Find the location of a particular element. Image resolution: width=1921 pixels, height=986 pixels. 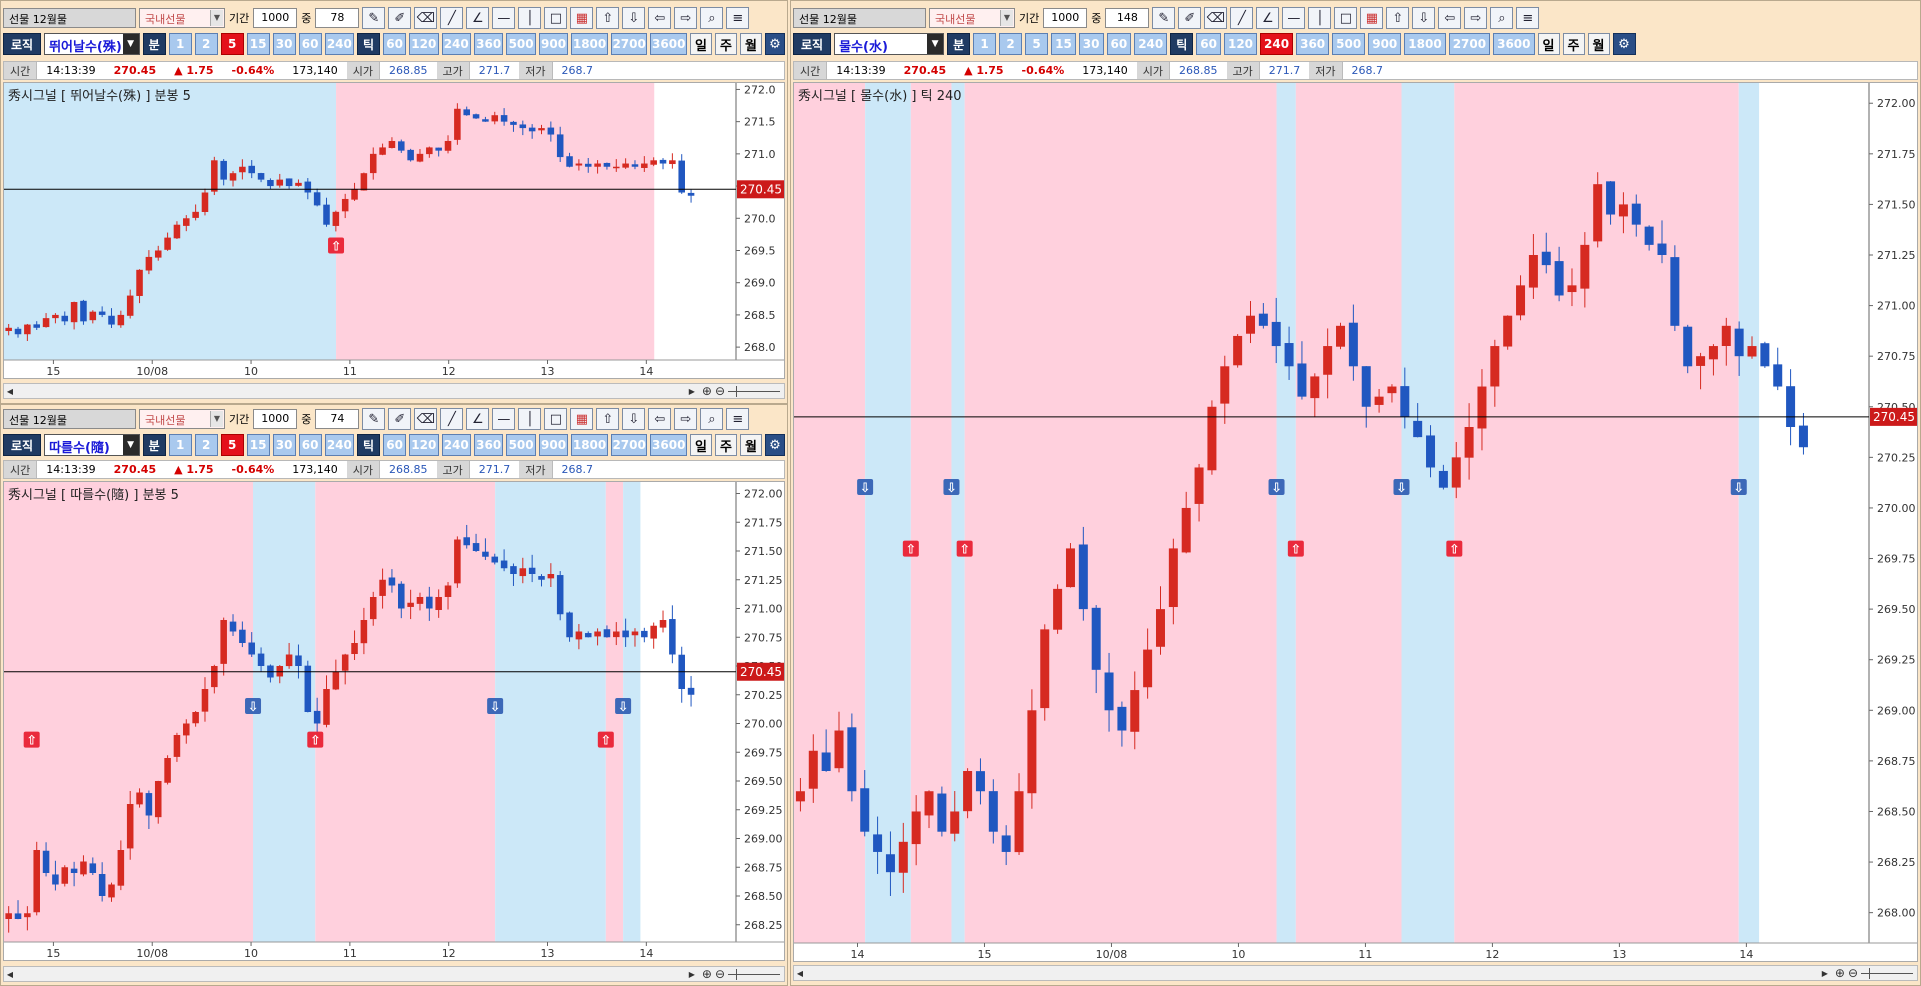

strategy-select: 따를수(隨) ▼ is located at coordinates (92, 445).